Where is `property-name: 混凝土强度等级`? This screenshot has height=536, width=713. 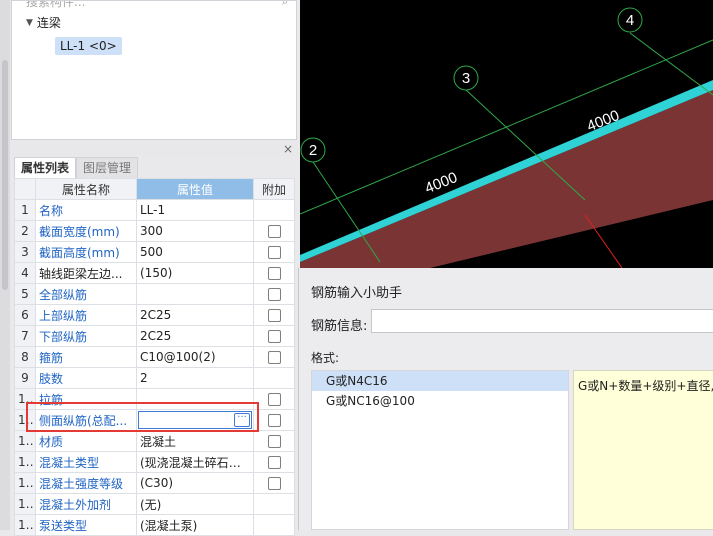
property-name: 混凝土强度等级 is located at coordinates (86, 483).